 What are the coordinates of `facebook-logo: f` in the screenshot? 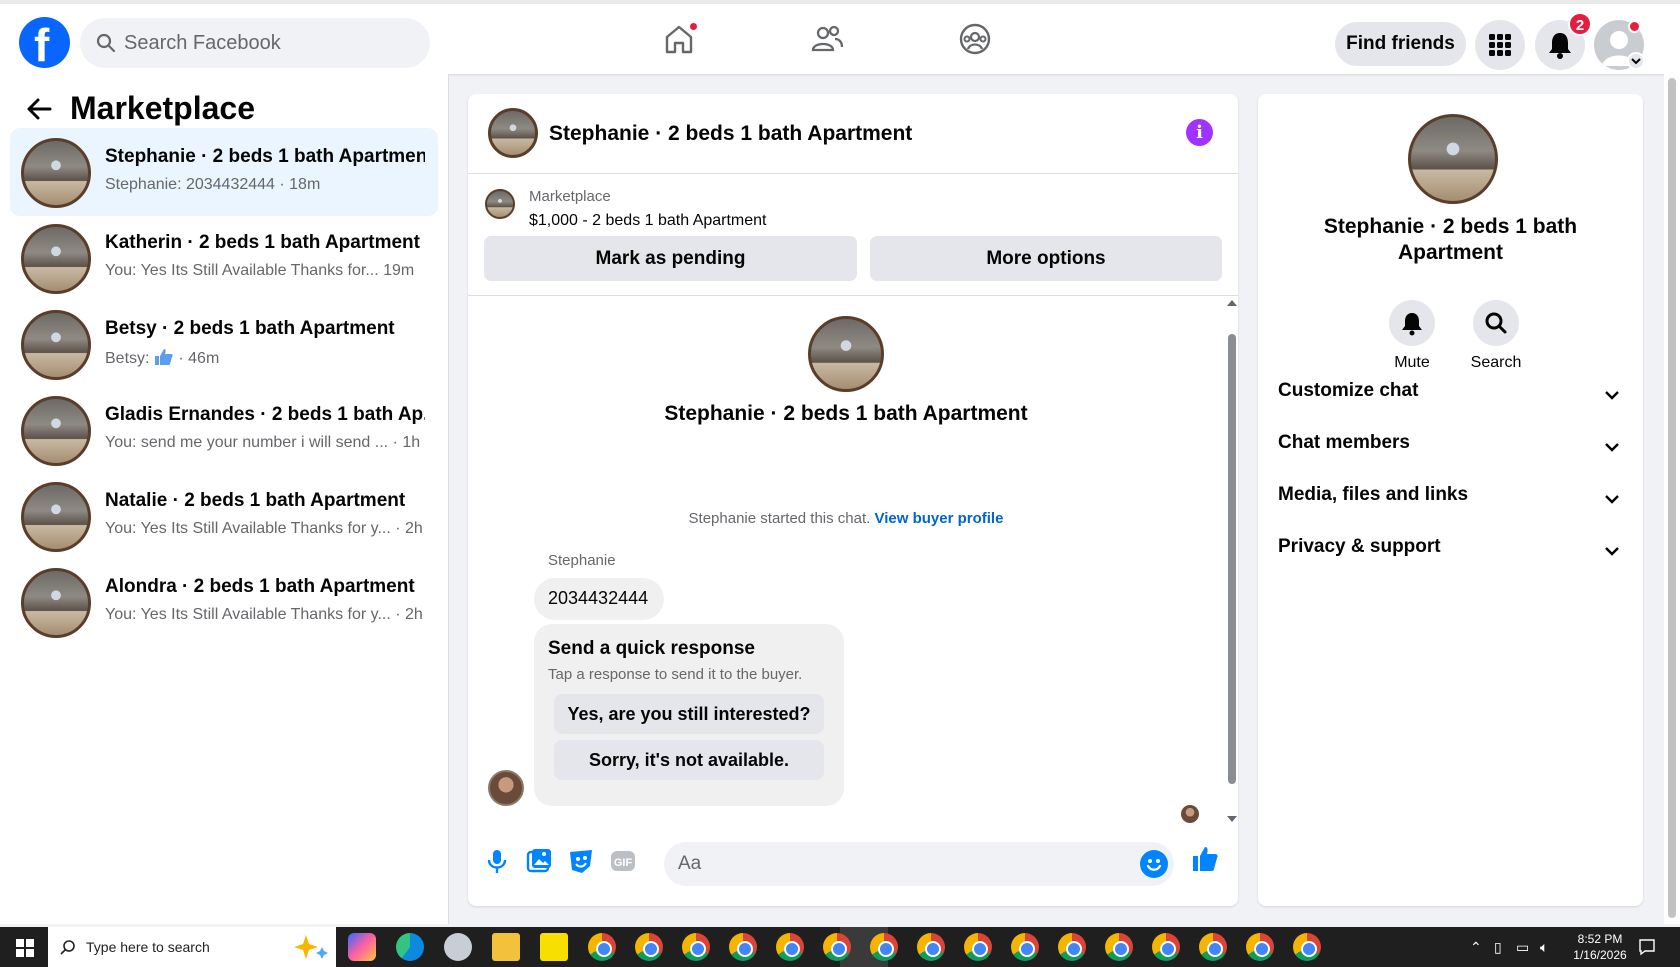 It's located at (44, 44).